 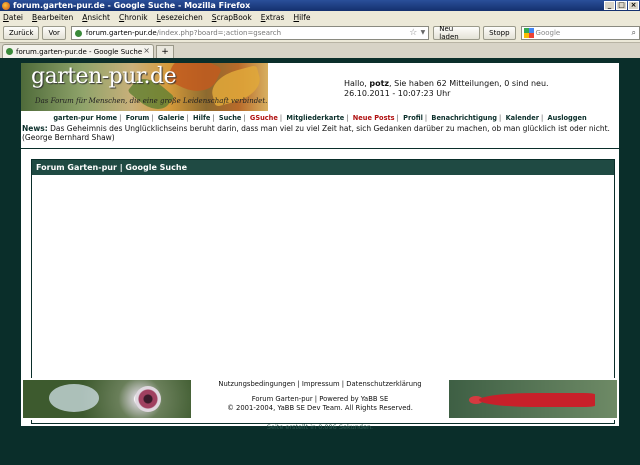 I want to click on minimize-button: _, so click(x=609, y=5).